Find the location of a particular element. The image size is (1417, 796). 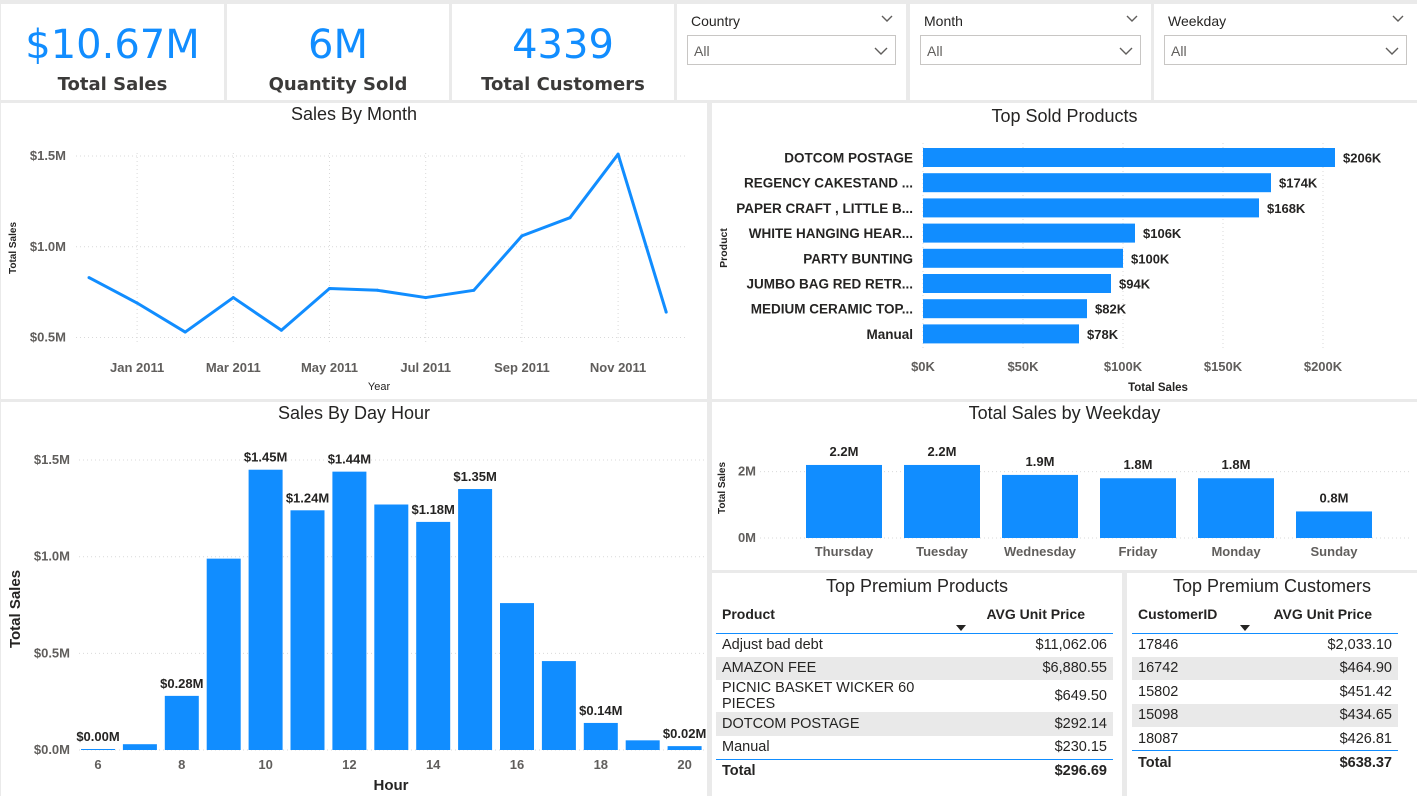

column-header-product: Product is located at coordinates (841, 614).